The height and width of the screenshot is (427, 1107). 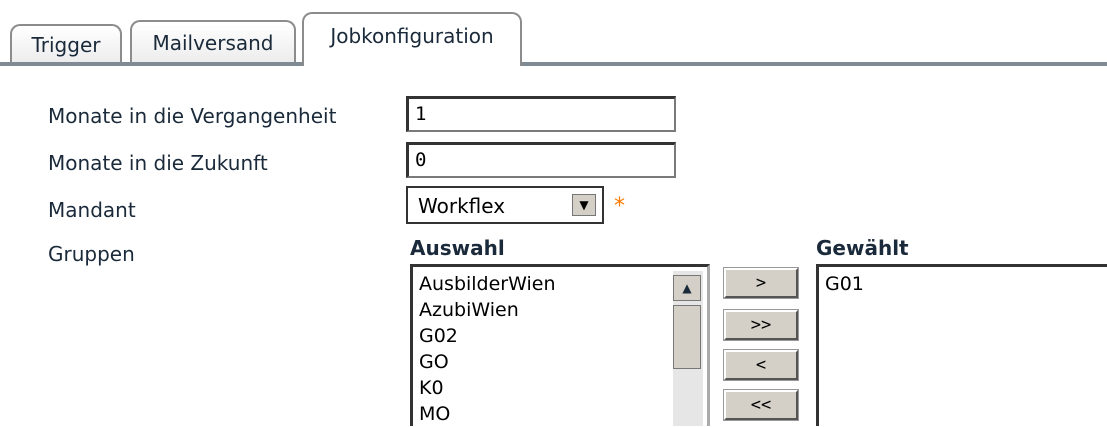 What do you see at coordinates (862, 248) in the screenshot?
I see `chosen-heading: Gewählt` at bounding box center [862, 248].